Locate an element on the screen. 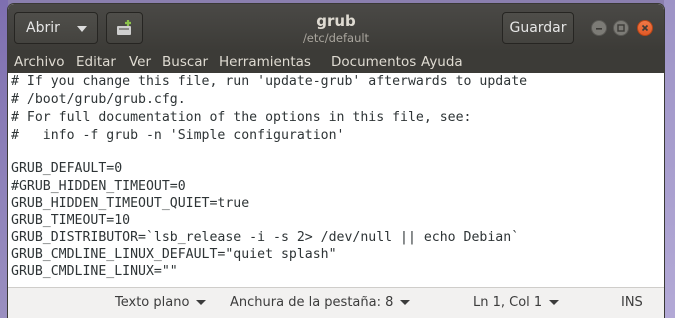 The image size is (675, 318). close-button is located at coordinates (645, 28).